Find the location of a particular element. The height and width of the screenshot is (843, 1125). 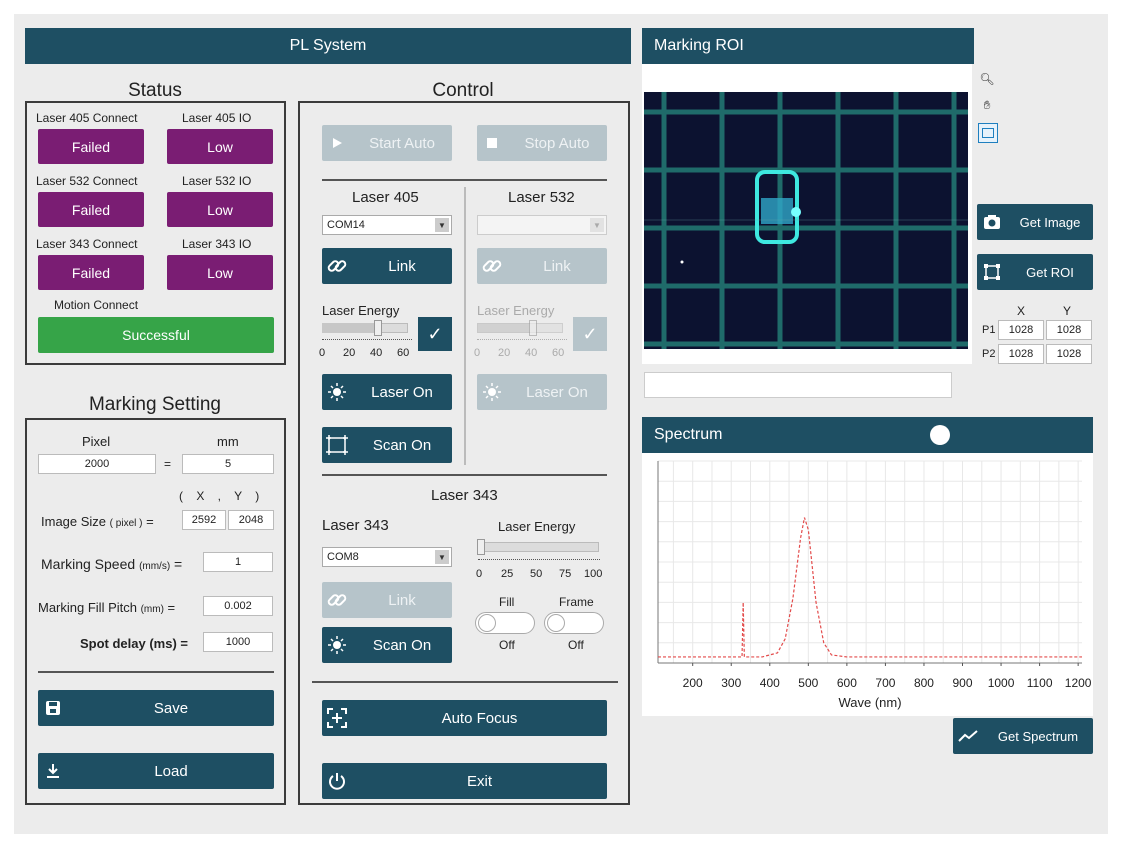

x-tick-label: 1100 is located at coordinates (1040, 683).